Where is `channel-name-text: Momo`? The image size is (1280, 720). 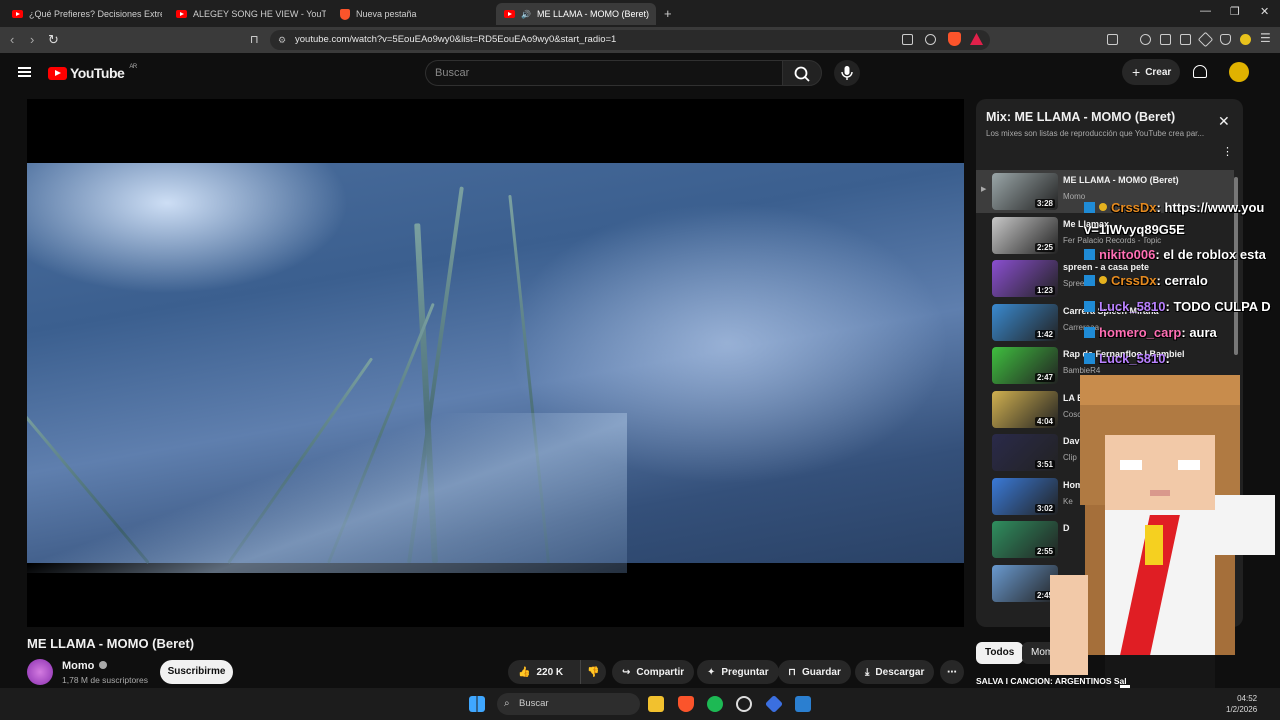 channel-name-text: Momo is located at coordinates (78, 666).